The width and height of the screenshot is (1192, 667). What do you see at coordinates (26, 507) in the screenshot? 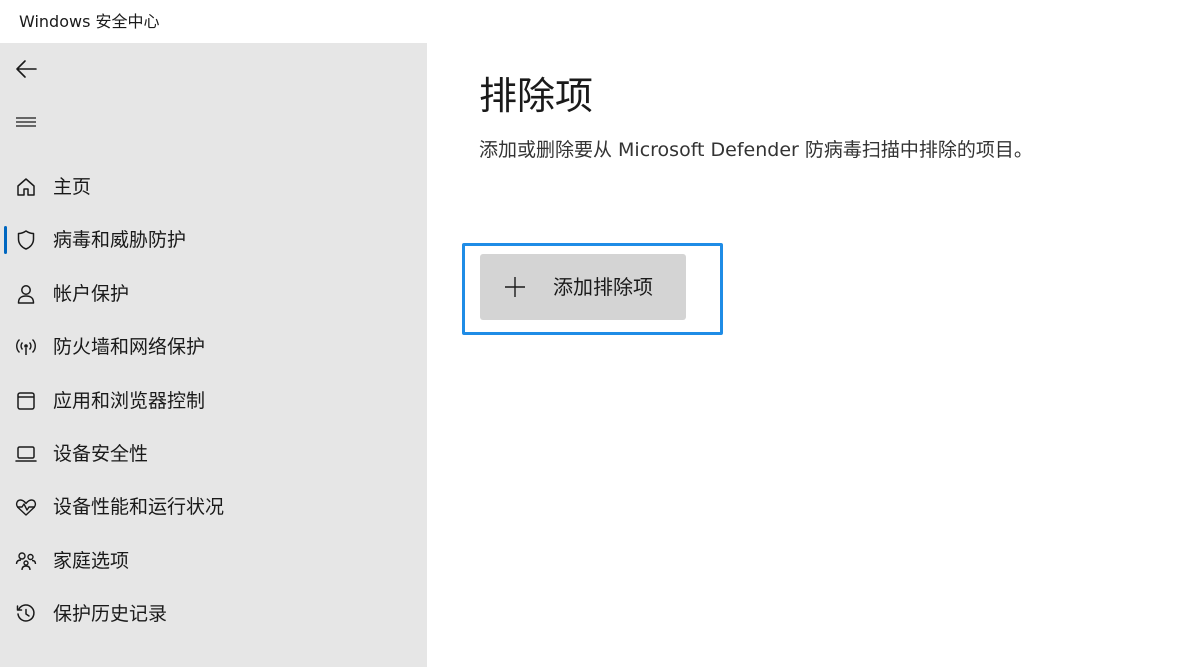
I see `heart-pulse-icon` at bounding box center [26, 507].